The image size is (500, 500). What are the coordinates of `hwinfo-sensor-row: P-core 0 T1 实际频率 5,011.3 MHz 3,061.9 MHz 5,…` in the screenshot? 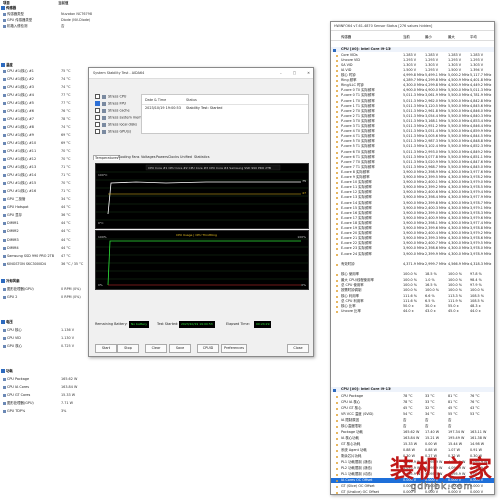 It's located at (412, 95).